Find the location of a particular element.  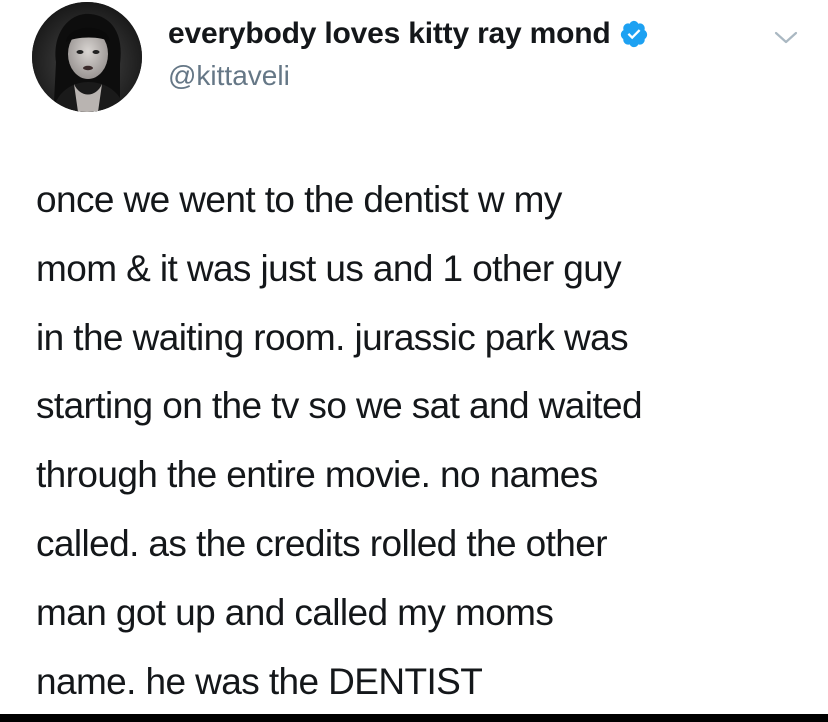

user-handle: @kittaveli is located at coordinates (408, 76).